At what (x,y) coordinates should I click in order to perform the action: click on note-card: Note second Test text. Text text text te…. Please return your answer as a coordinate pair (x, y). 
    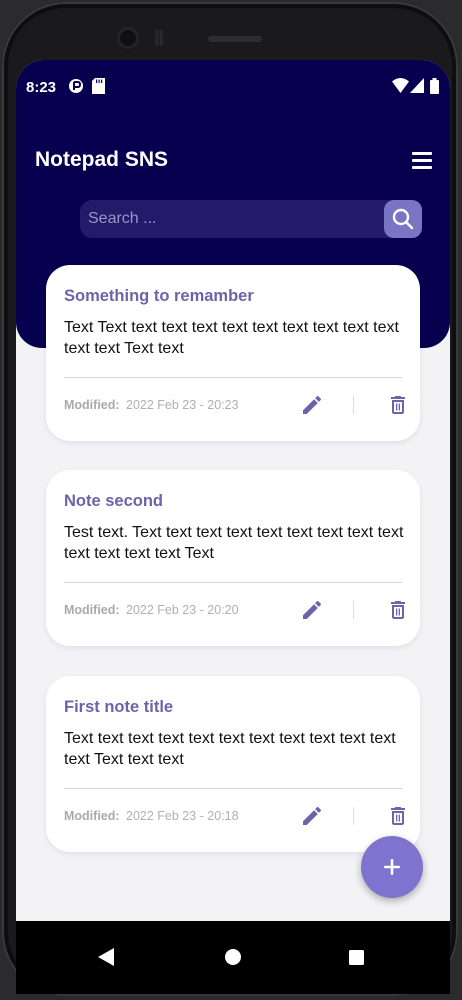
    Looking at the image, I should click on (233, 558).